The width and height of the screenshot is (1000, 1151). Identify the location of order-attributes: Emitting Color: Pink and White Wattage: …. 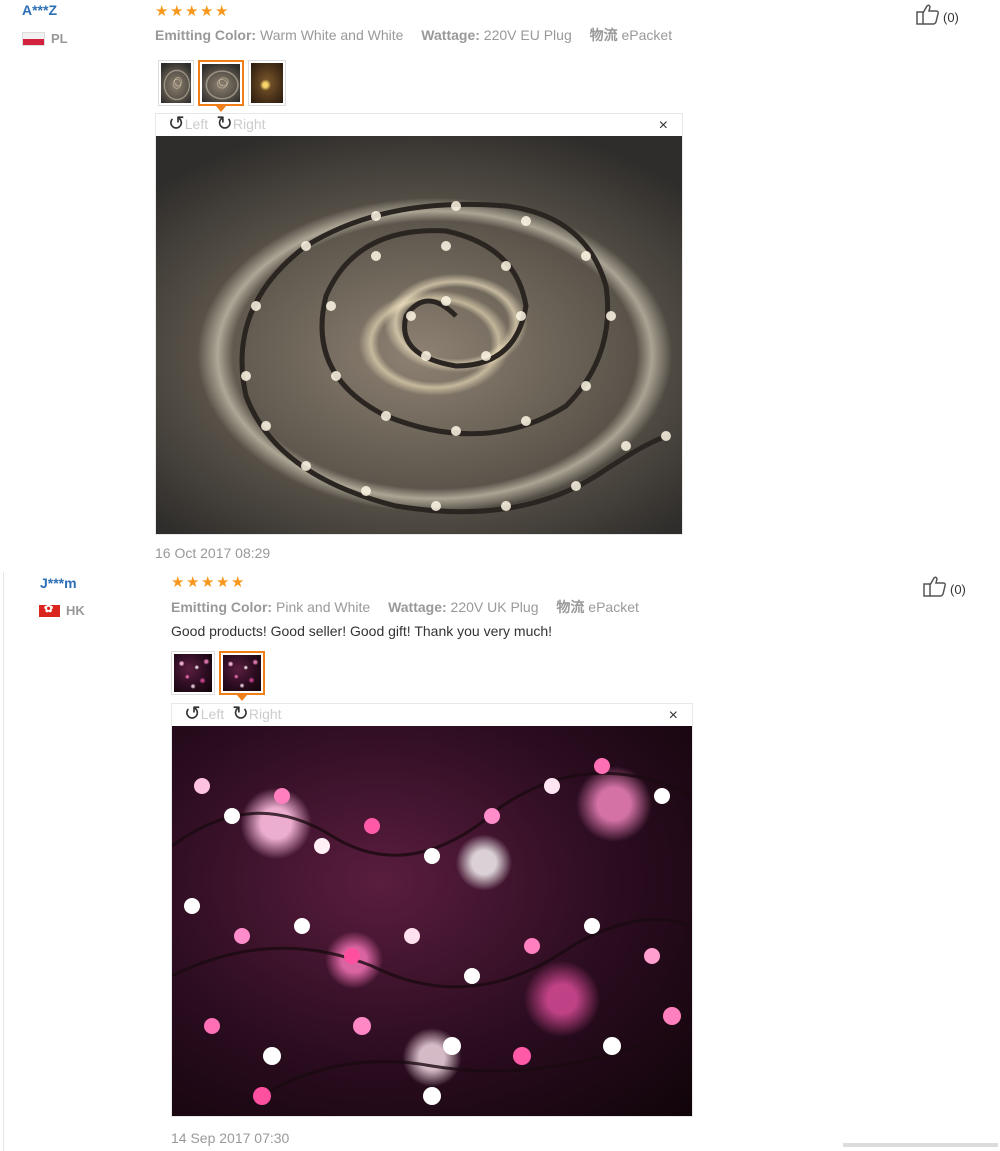
(412, 607).